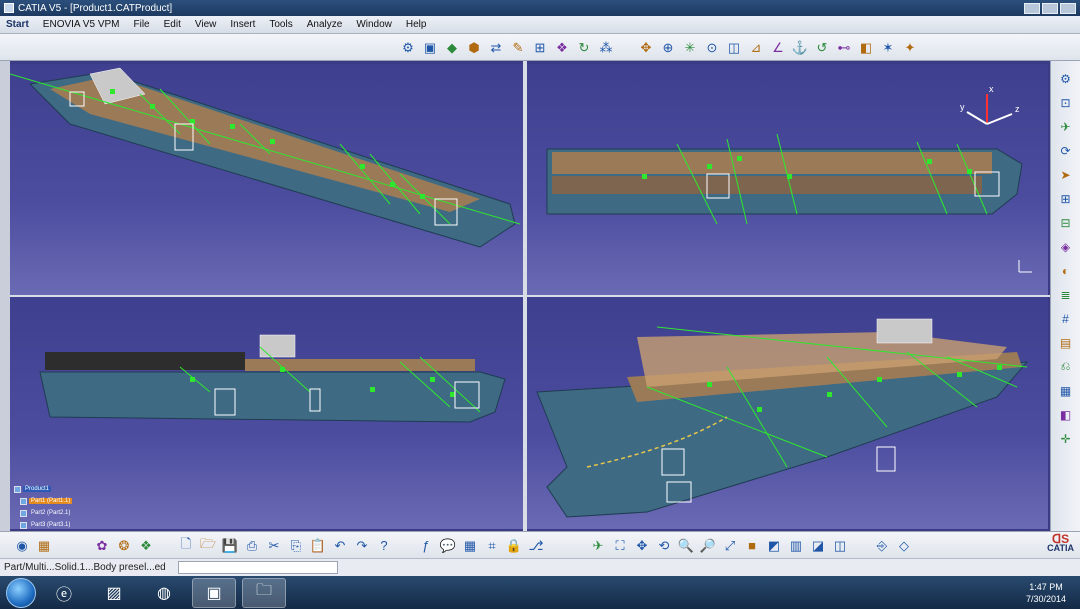 Image resolution: width=1080 pixels, height=609 pixels. What do you see at coordinates (124, 546) in the screenshot?
I see `render-icon: ❂` at bounding box center [124, 546].